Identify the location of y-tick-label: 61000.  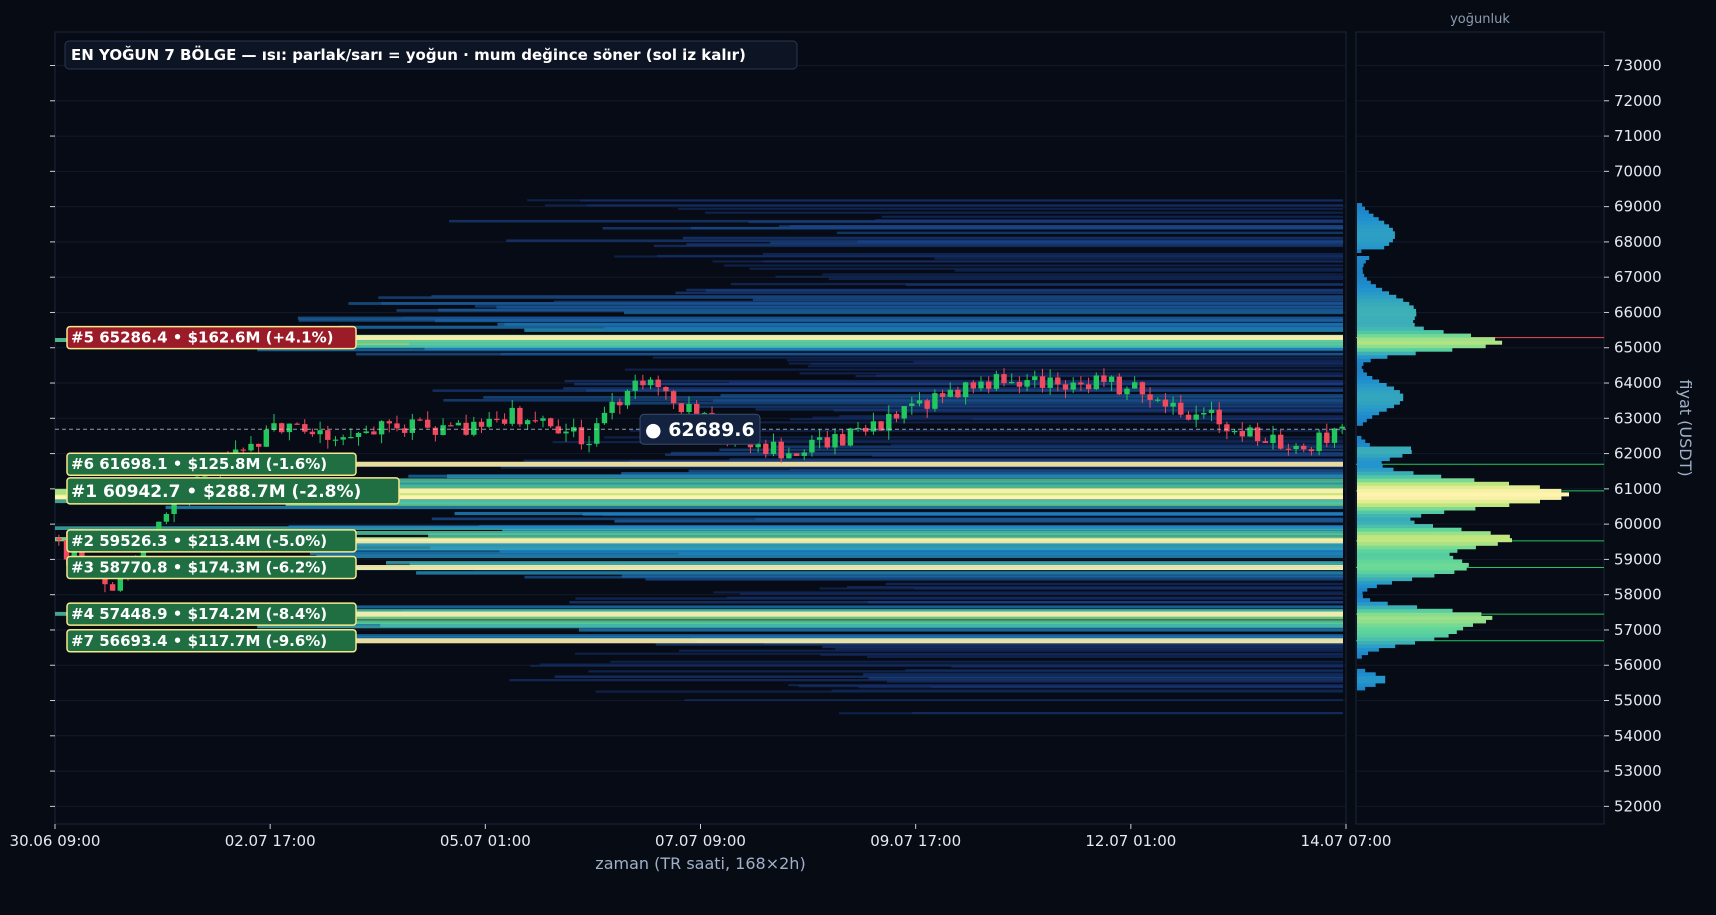
(1638, 489).